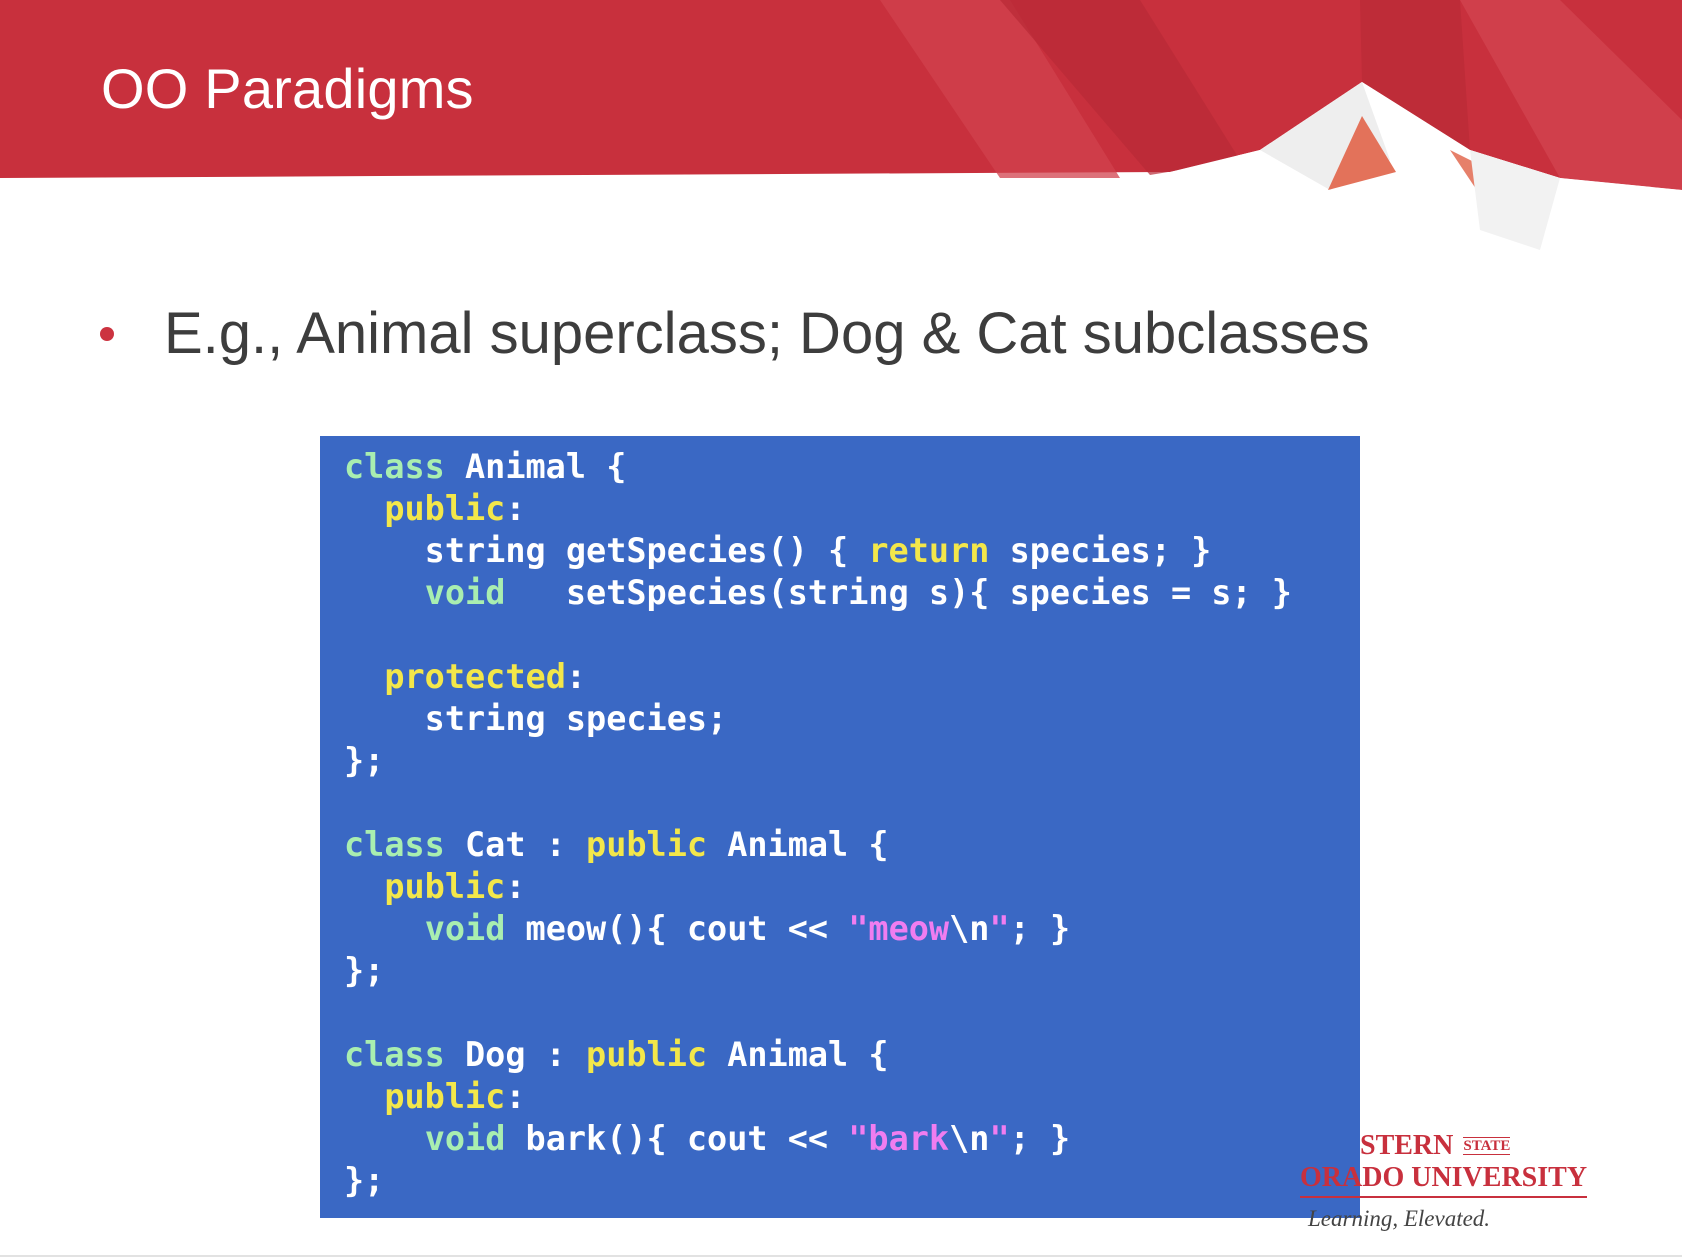 The height and width of the screenshot is (1260, 1682). Describe the element at coordinates (515, 844) in the screenshot. I see `code-token: Cat :` at that location.